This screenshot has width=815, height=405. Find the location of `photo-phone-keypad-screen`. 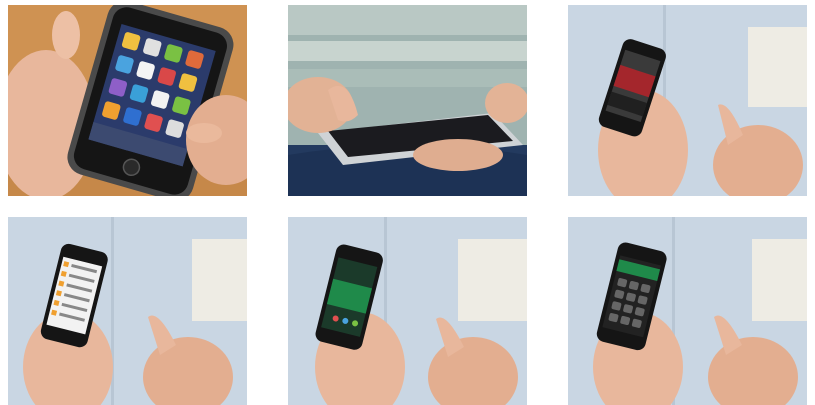

photo-phone-keypad-screen is located at coordinates (687, 311).